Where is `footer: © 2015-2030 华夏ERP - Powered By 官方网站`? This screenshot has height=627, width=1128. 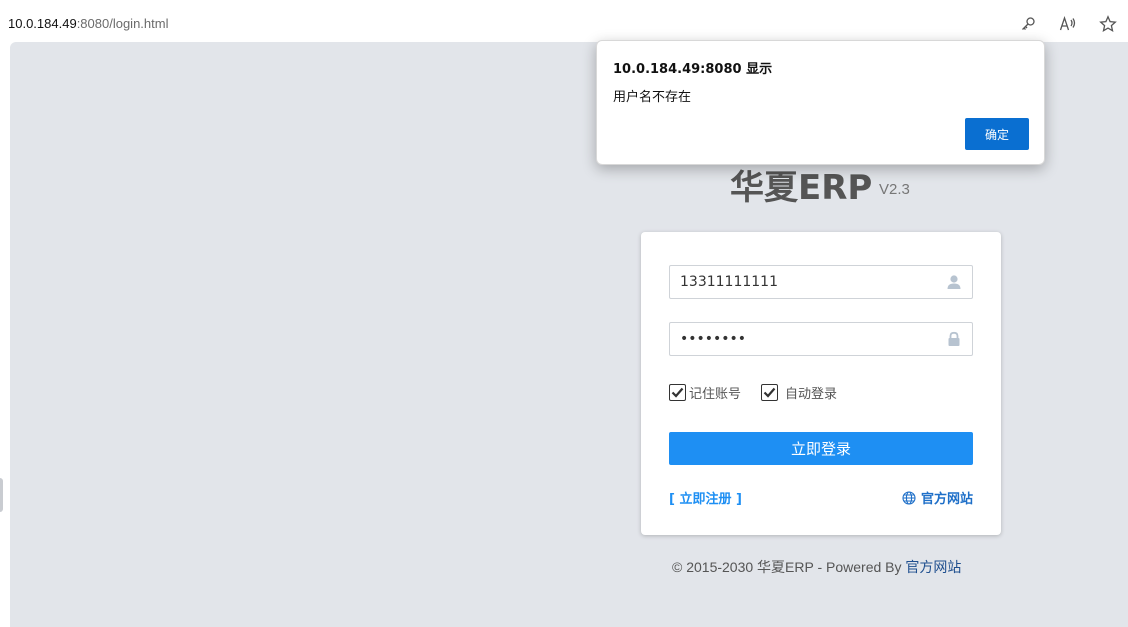 footer: © 2015-2030 华夏ERP - Powered By 官方网站 is located at coordinates (816, 567).